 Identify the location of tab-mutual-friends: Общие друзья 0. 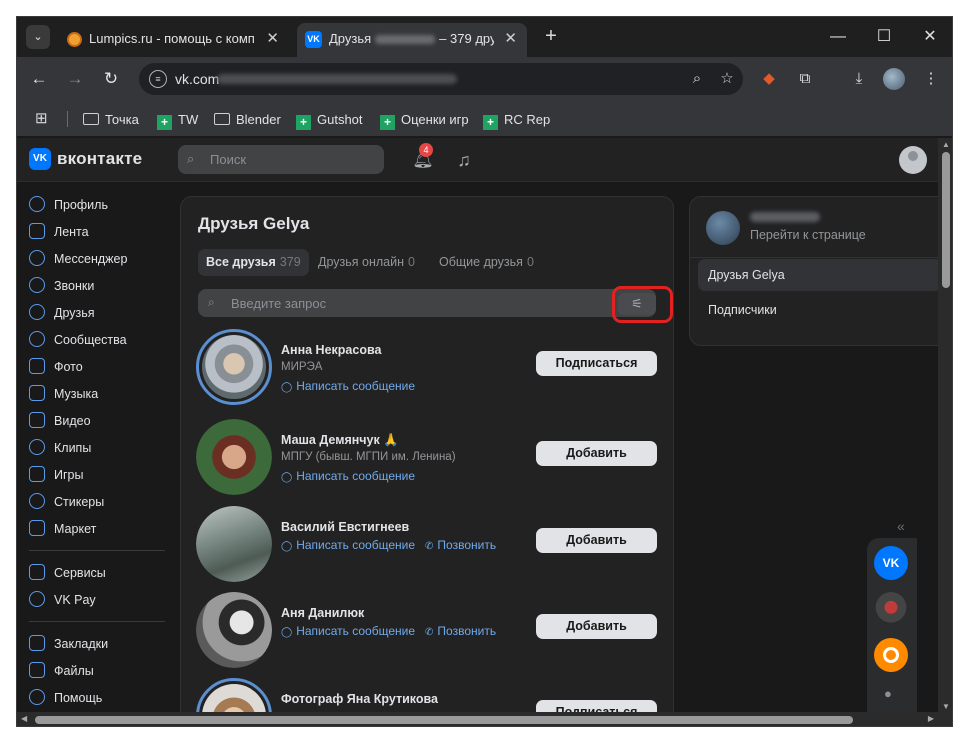
(486, 262).